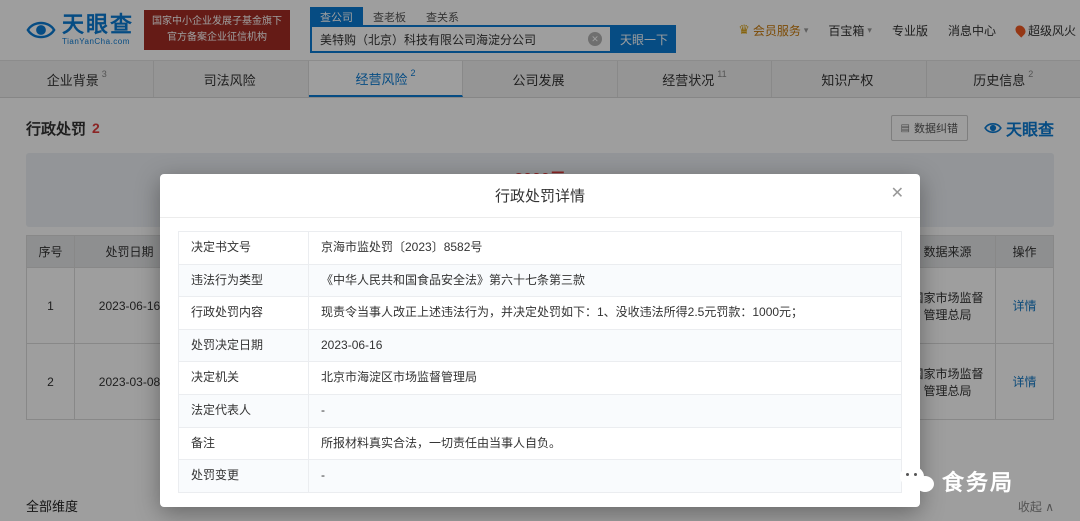 This screenshot has width=1080, height=521. I want to click on detail-value: 所报材料真实合法，一切责任由当事人自负。, so click(605, 443).